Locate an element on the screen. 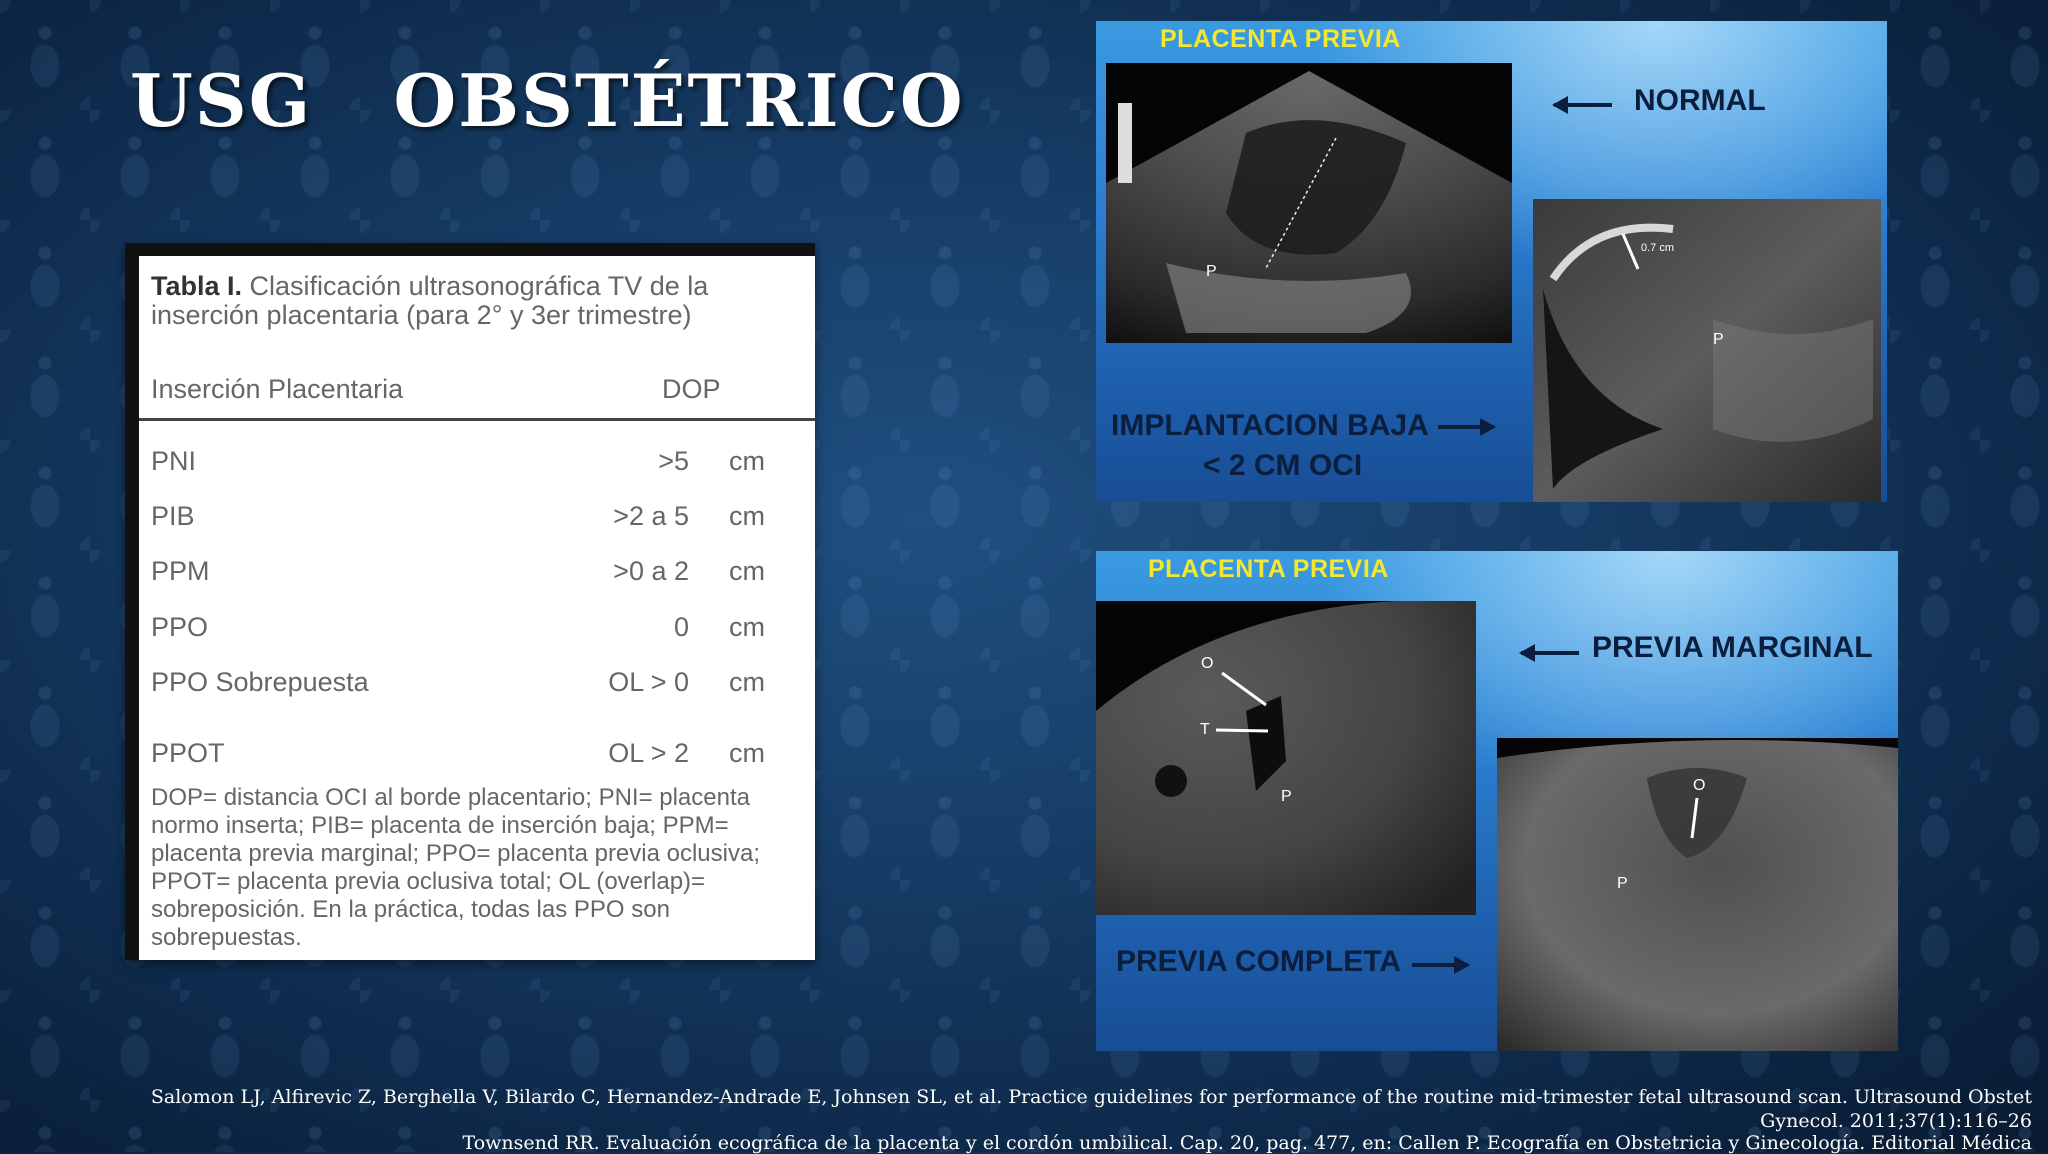  row-name: PPO Sobrepuesta is located at coordinates (260, 682).